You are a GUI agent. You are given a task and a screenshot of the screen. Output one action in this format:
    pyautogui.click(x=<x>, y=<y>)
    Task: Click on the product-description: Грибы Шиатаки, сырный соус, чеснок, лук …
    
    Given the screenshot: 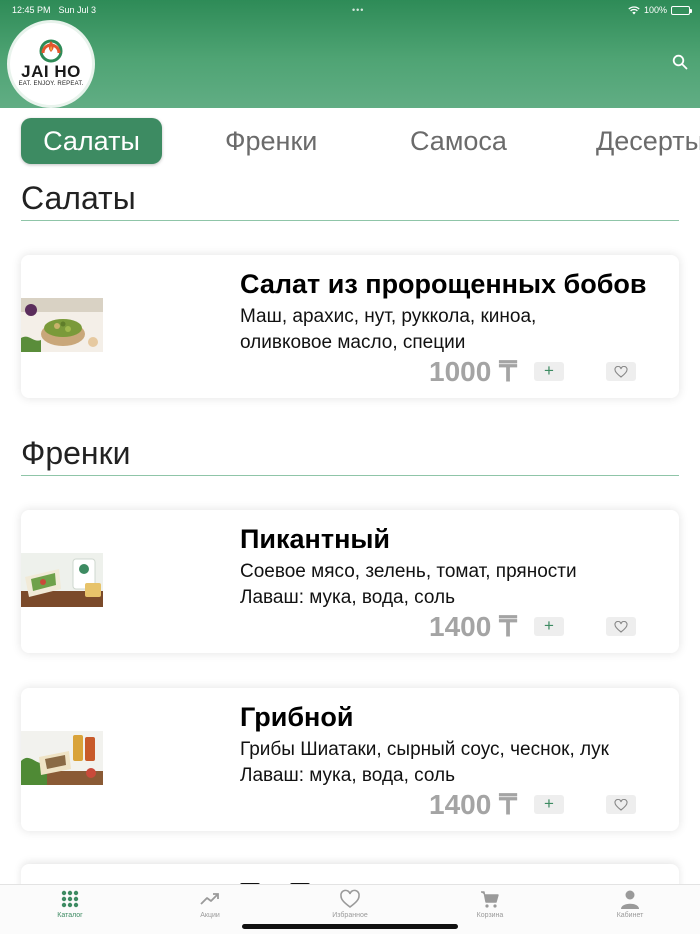 What is the action you would take?
    pyautogui.click(x=455, y=763)
    